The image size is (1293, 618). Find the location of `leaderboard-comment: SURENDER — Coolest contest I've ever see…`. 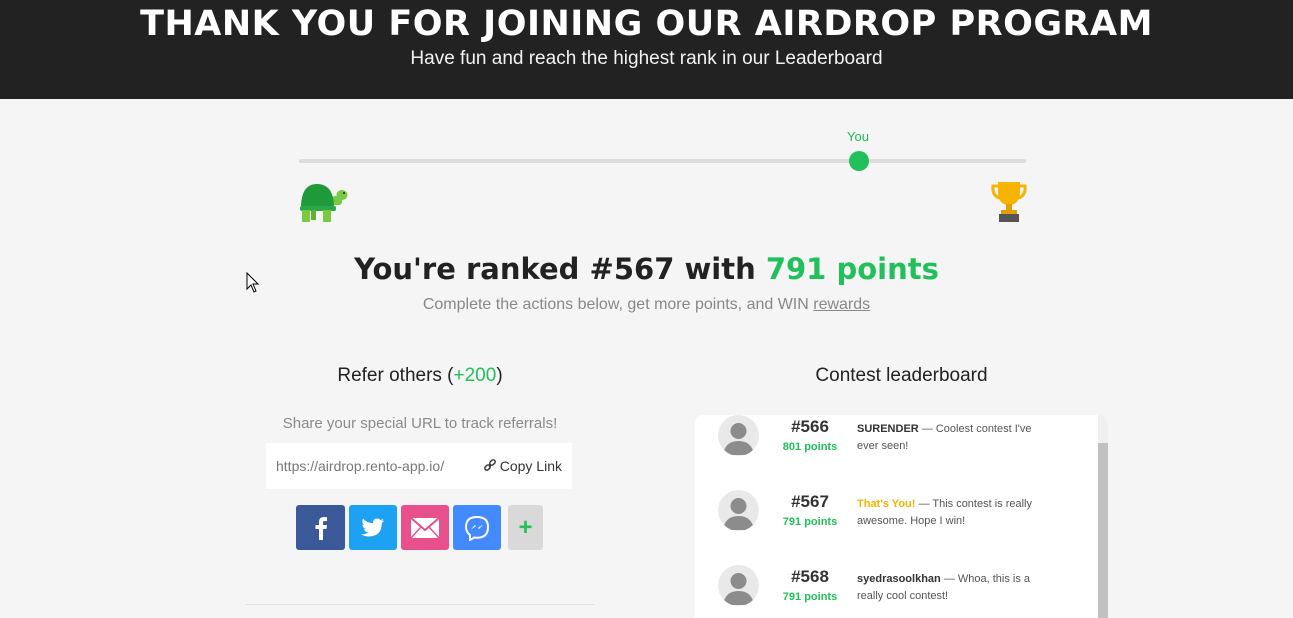

leaderboard-comment: SURENDER — Coolest contest I've ever see… is located at coordinates (954, 438).